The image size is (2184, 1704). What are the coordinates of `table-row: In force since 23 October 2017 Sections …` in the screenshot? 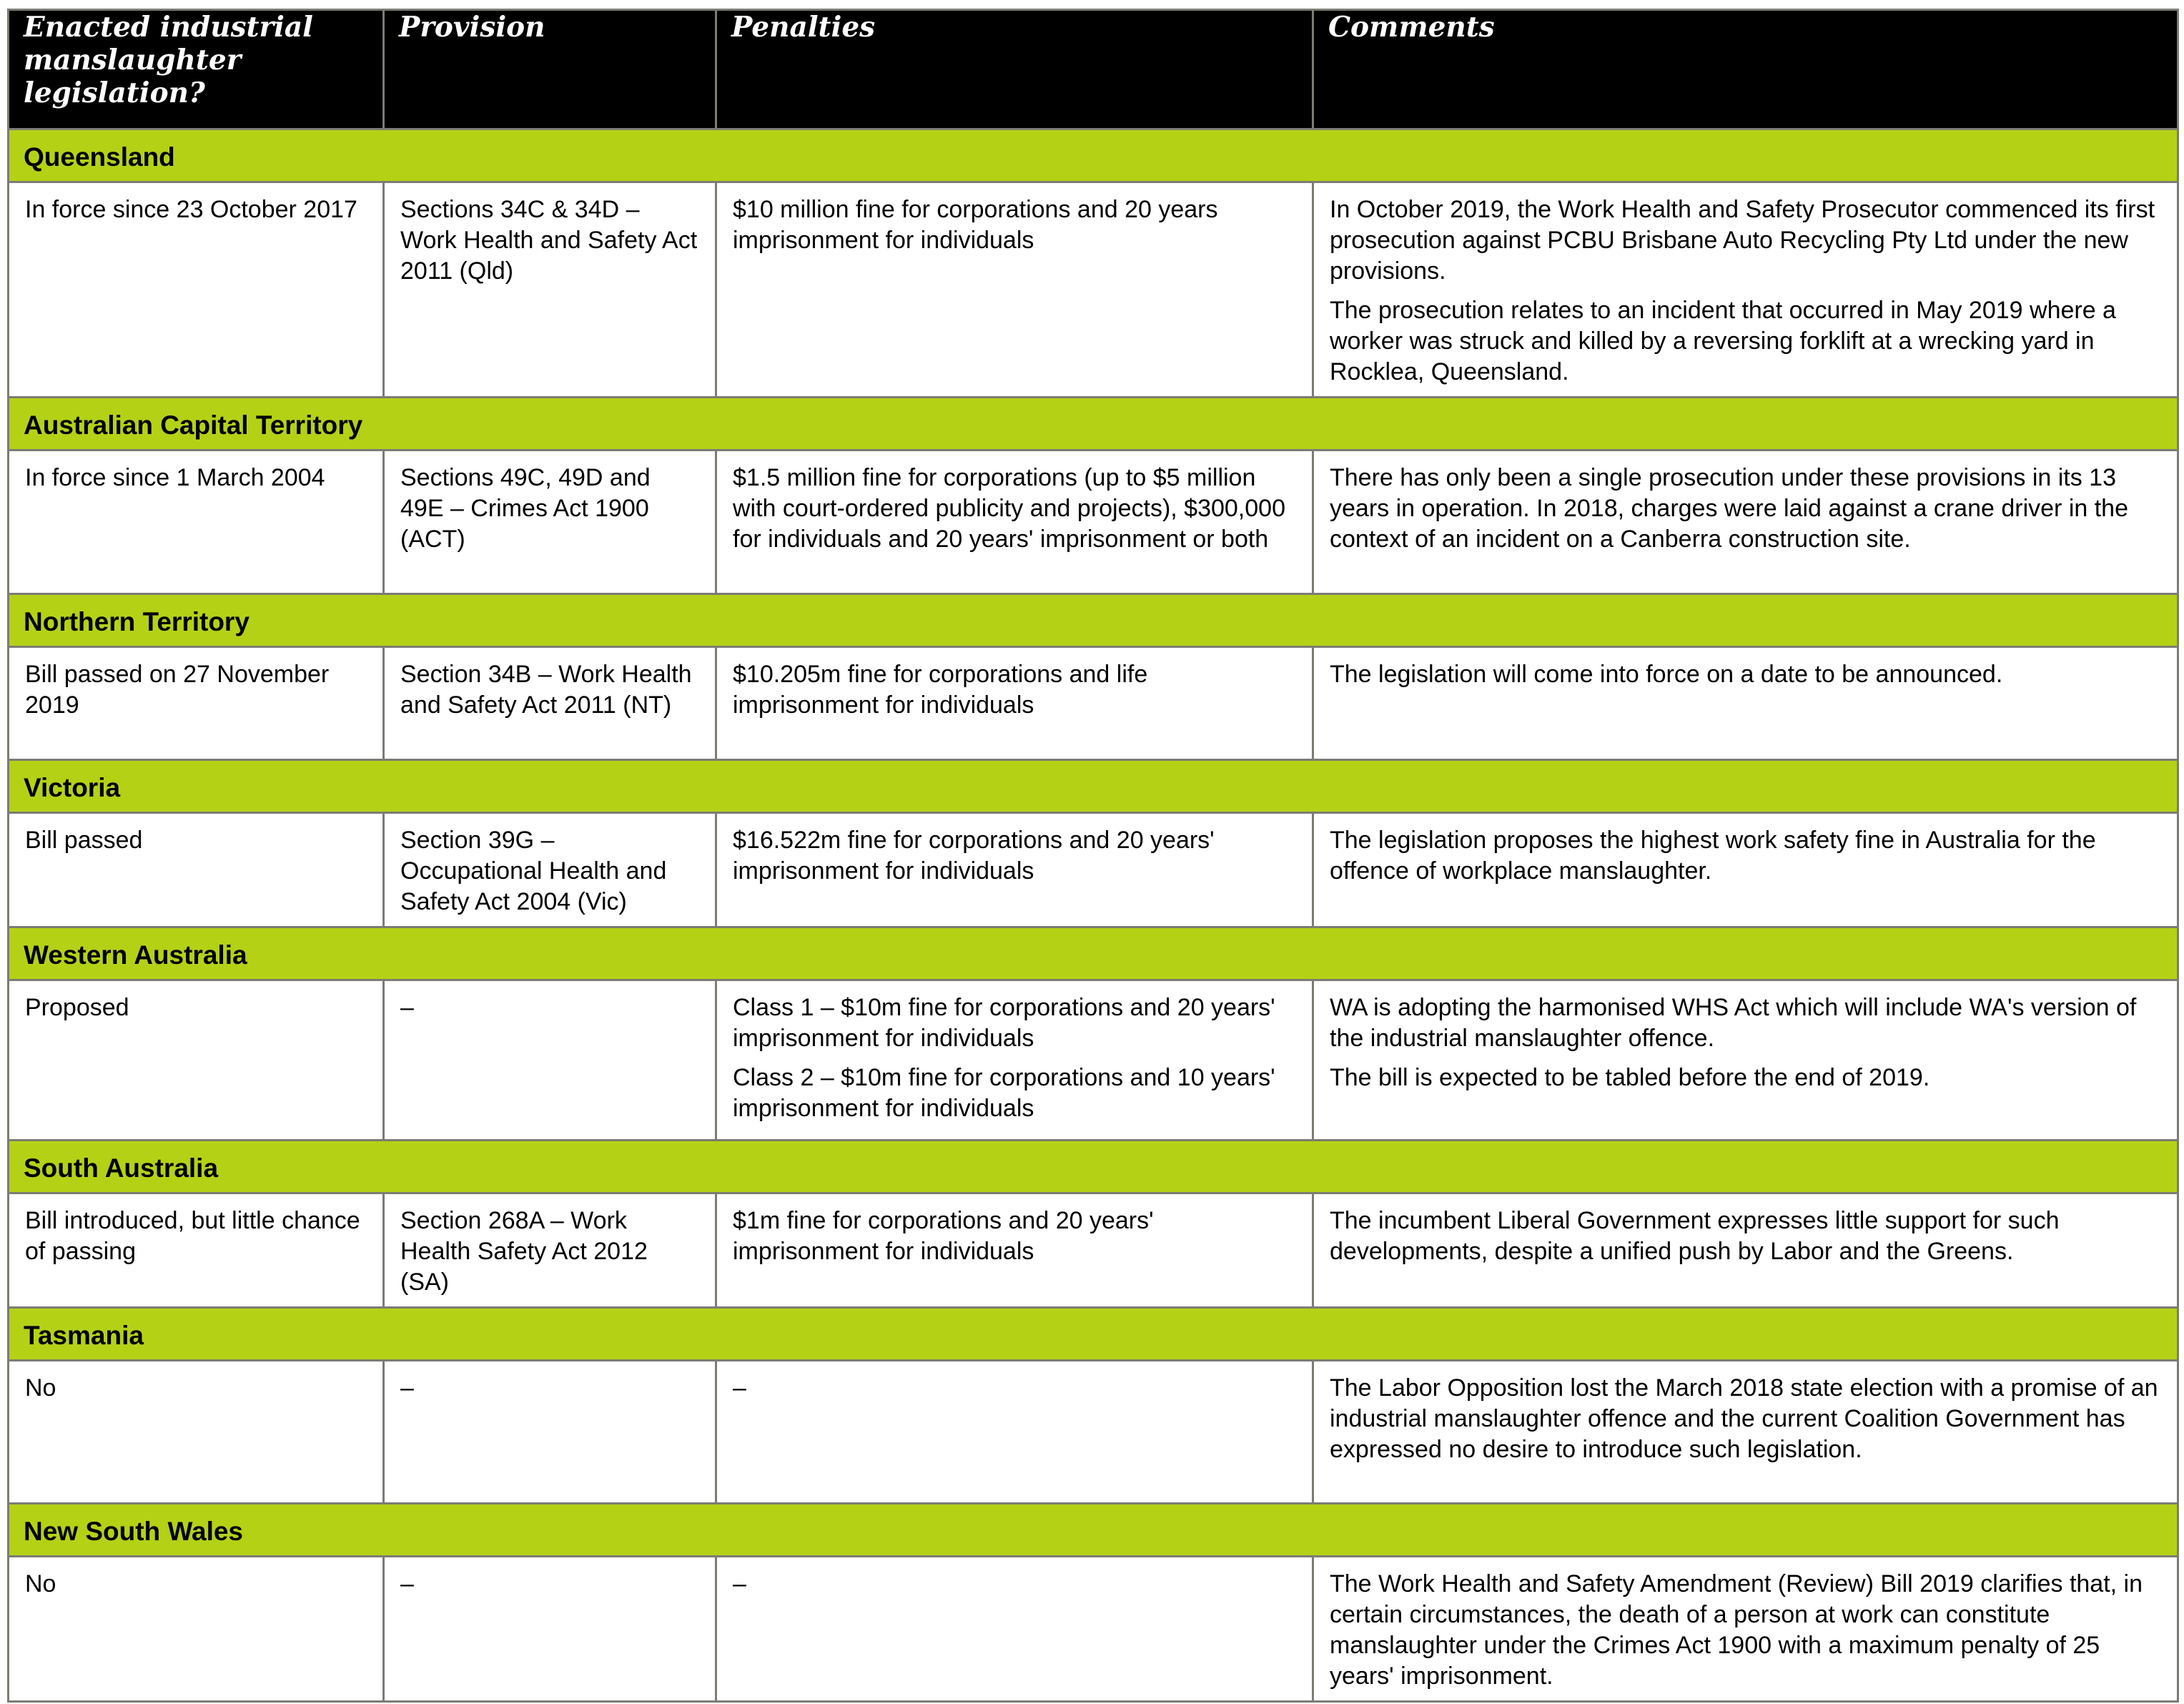 It's located at (1093, 289).